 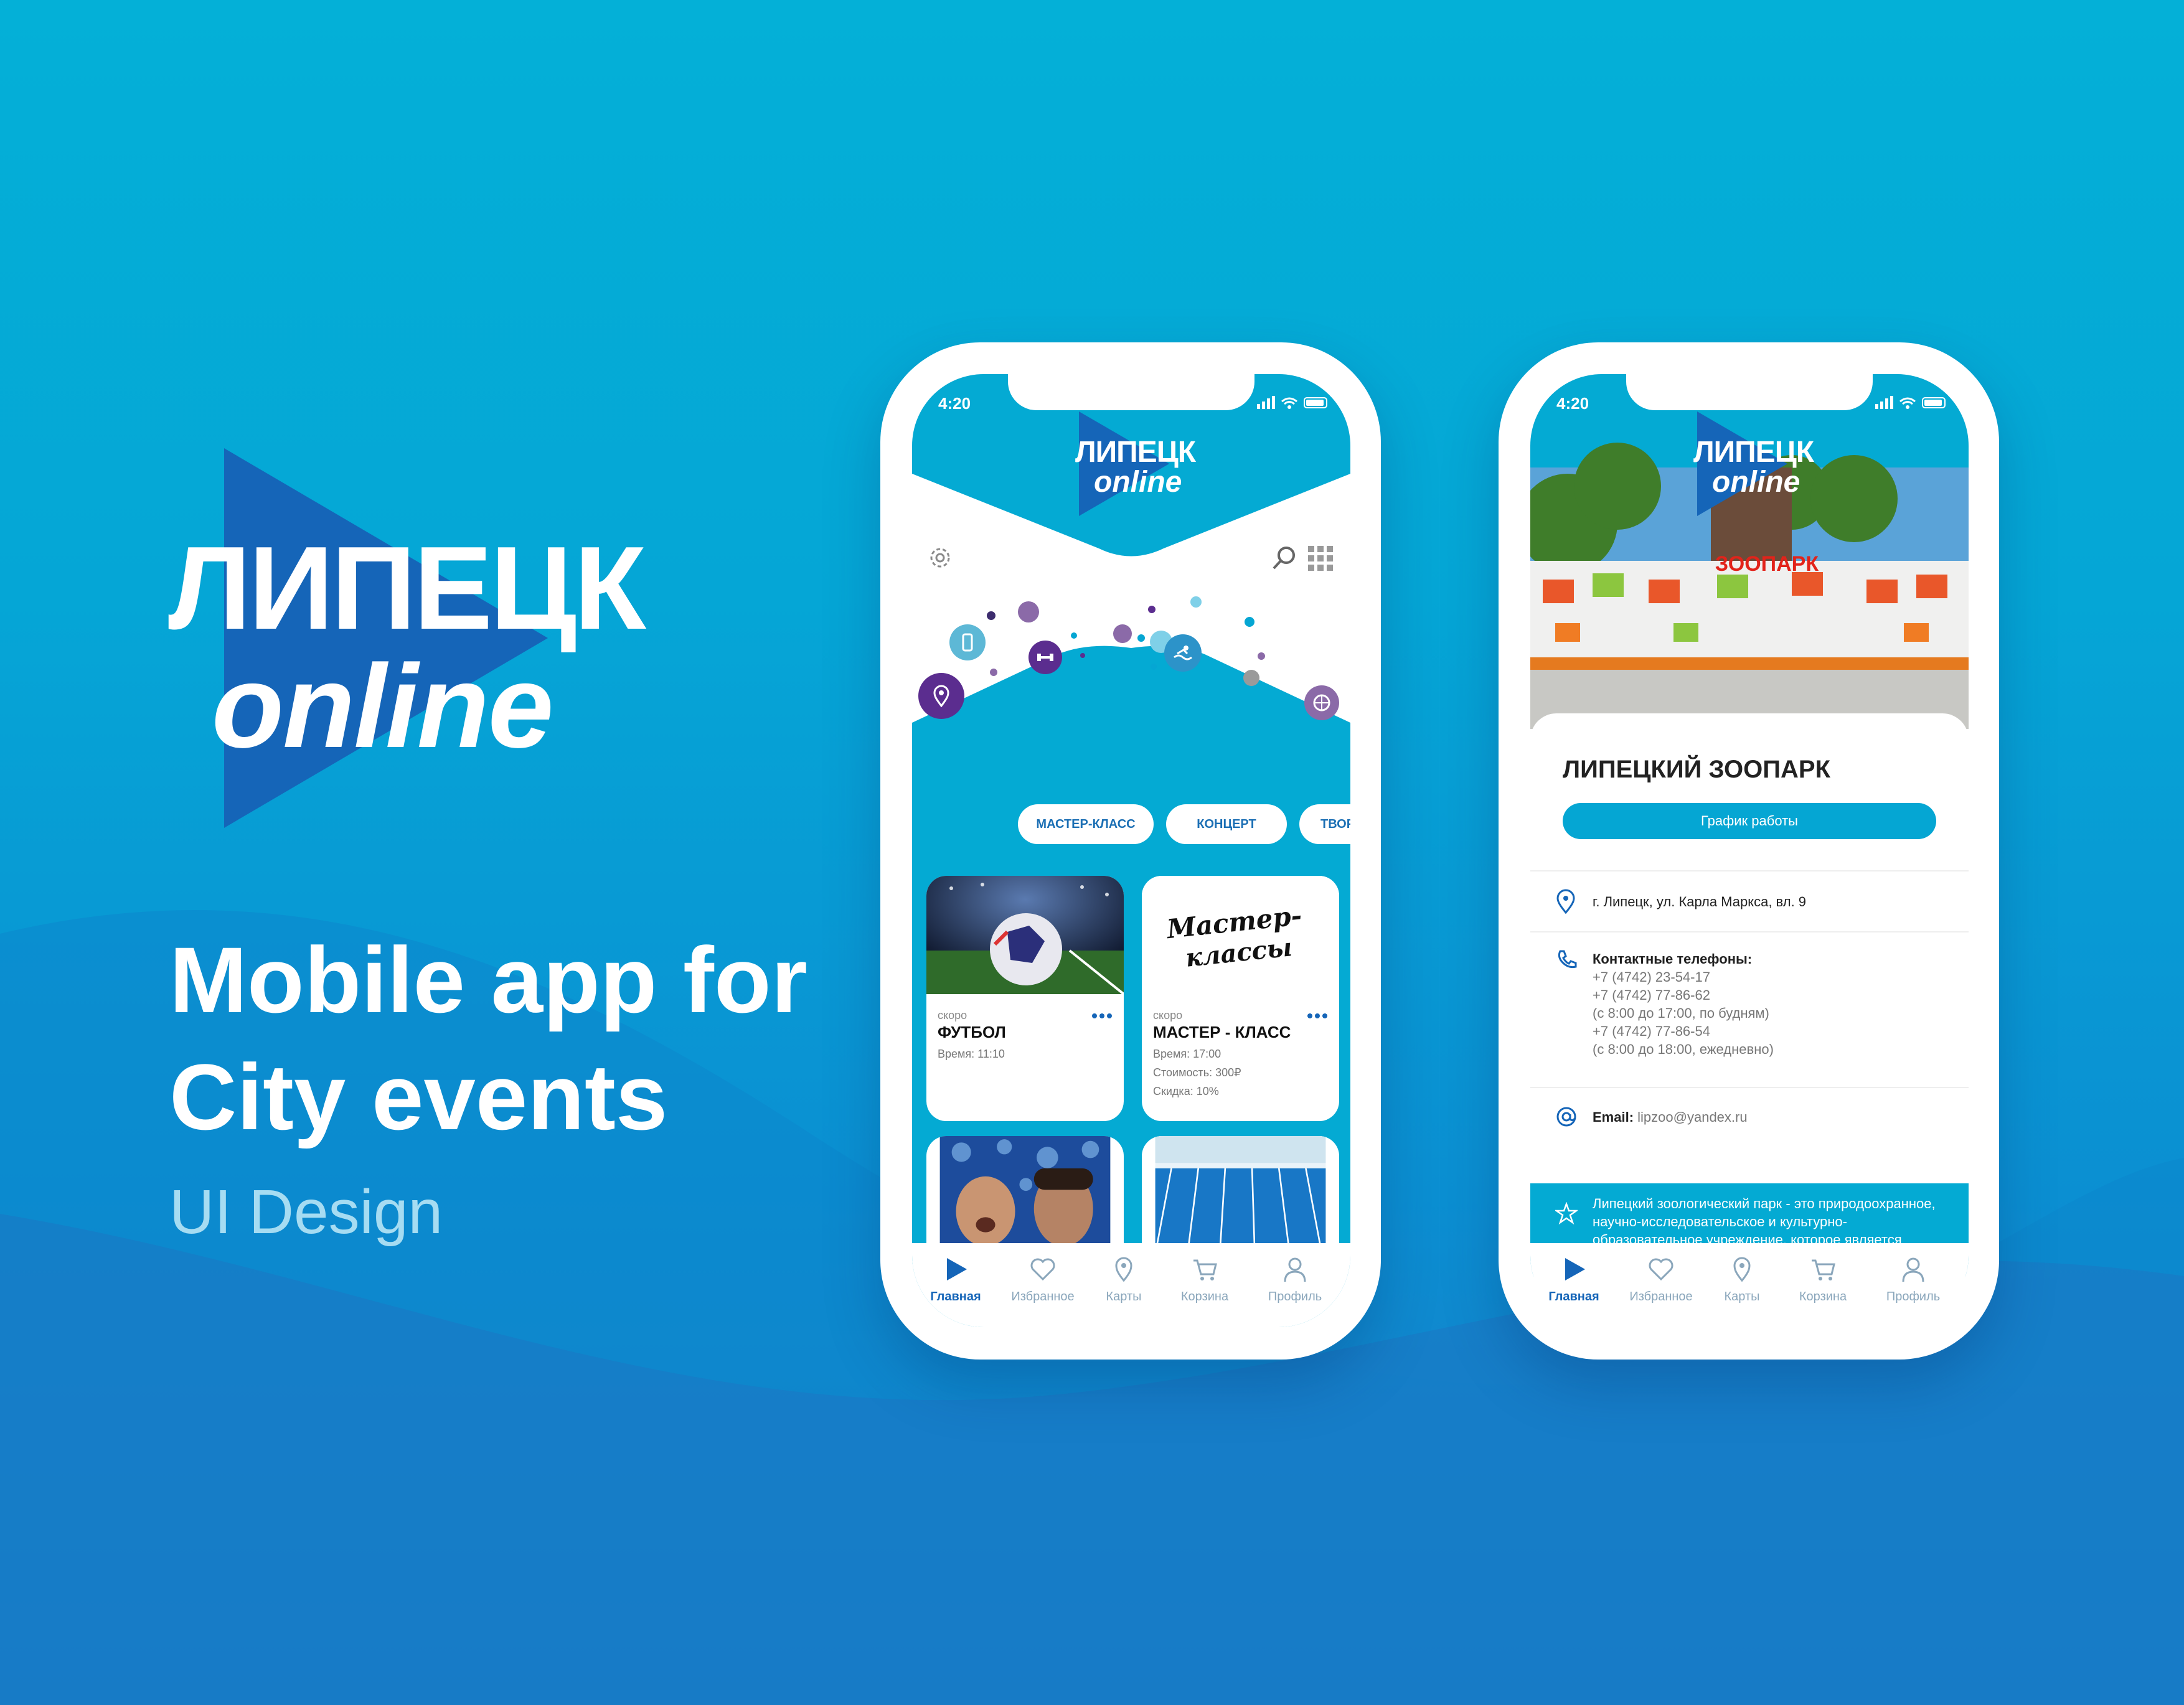 What do you see at coordinates (1241, 935) in the screenshot?
I see `master-class-lettering-image: Мастер- классы` at bounding box center [1241, 935].